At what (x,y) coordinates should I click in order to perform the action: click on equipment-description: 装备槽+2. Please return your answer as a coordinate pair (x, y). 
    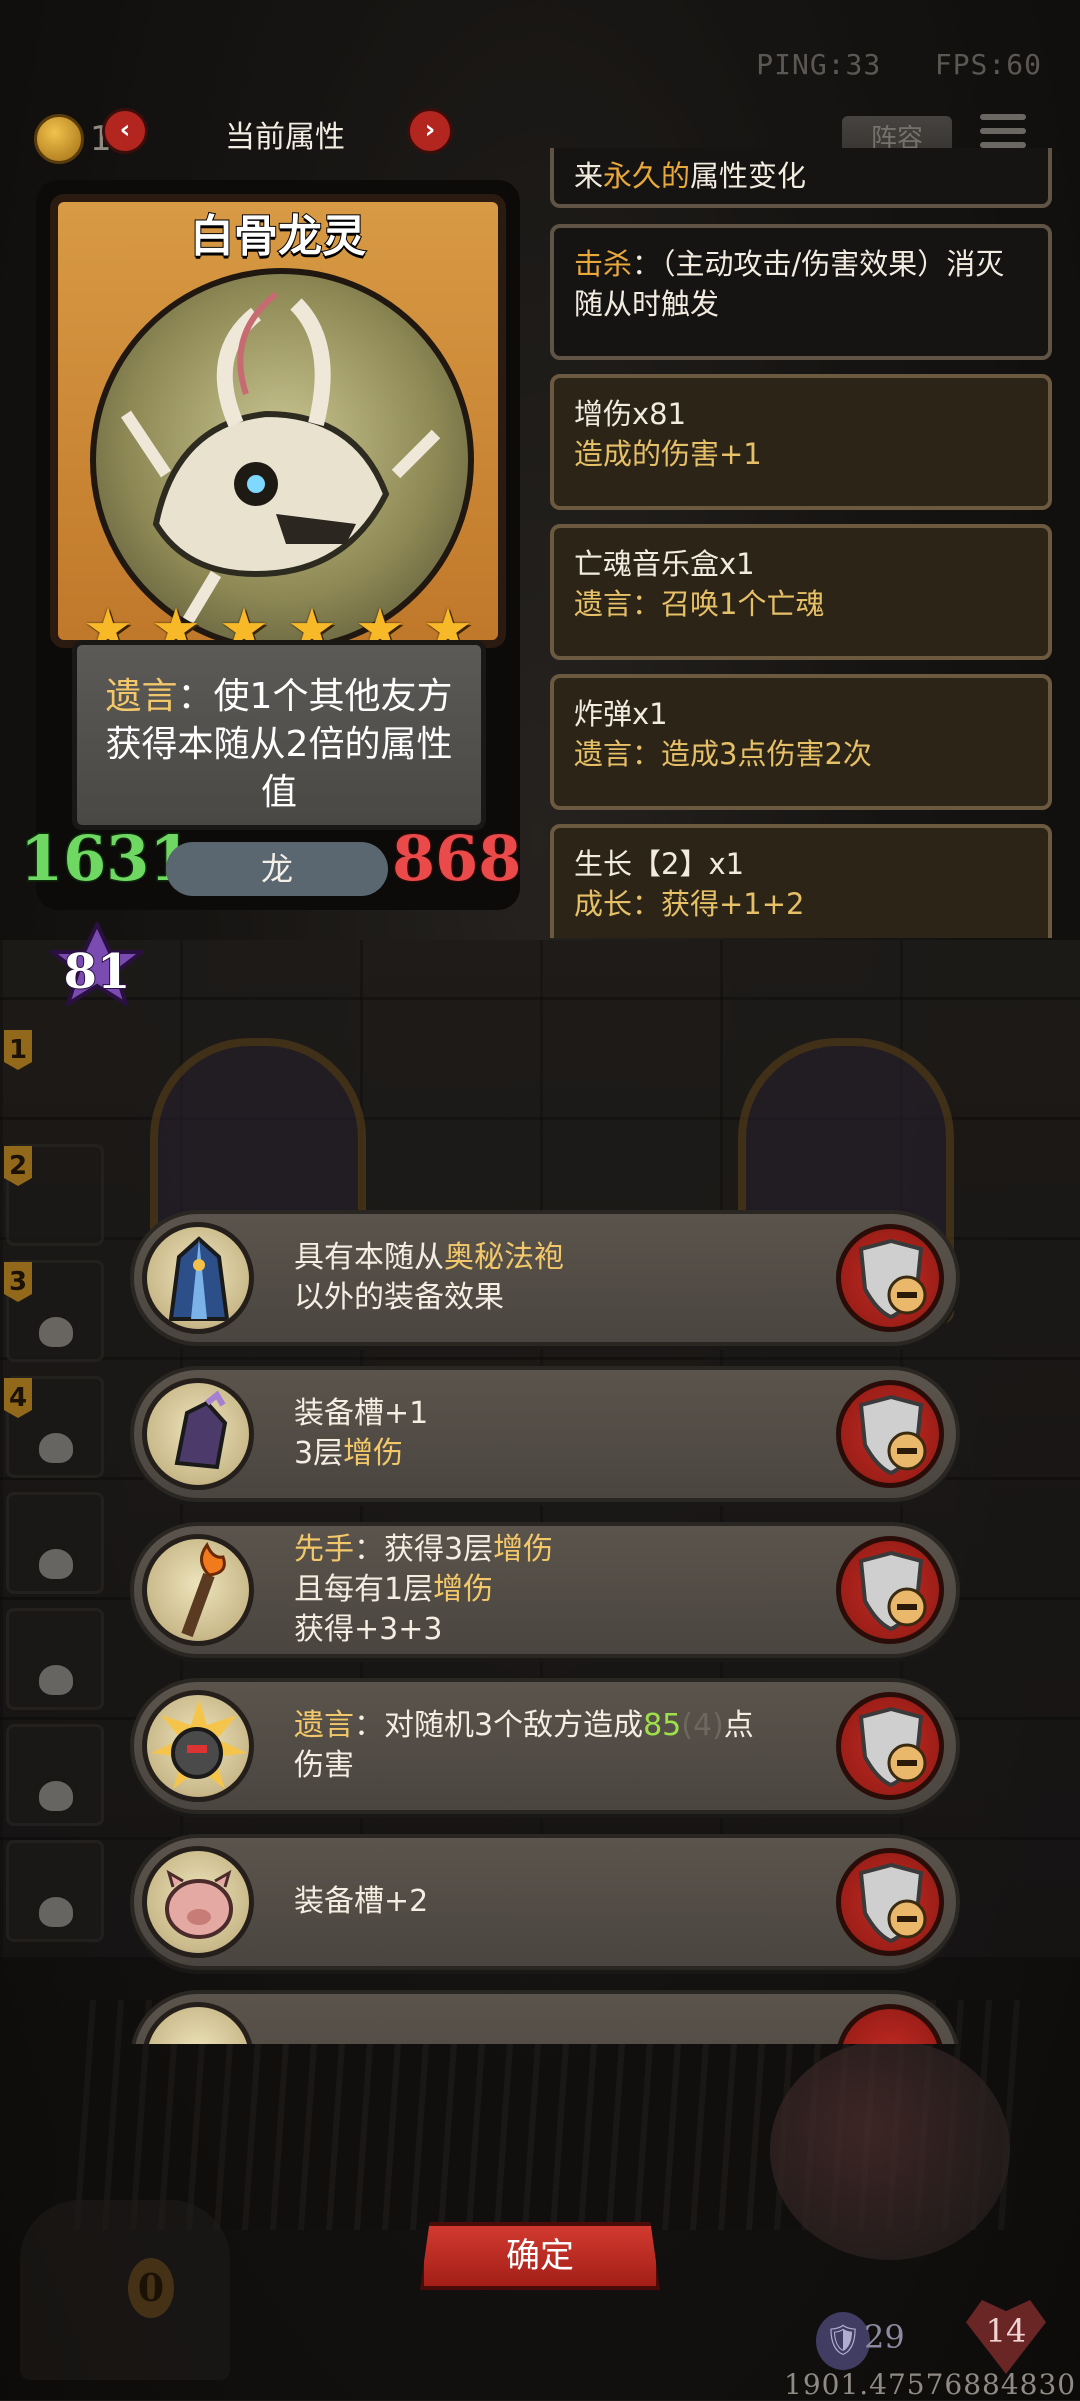
    Looking at the image, I should click on (554, 1902).